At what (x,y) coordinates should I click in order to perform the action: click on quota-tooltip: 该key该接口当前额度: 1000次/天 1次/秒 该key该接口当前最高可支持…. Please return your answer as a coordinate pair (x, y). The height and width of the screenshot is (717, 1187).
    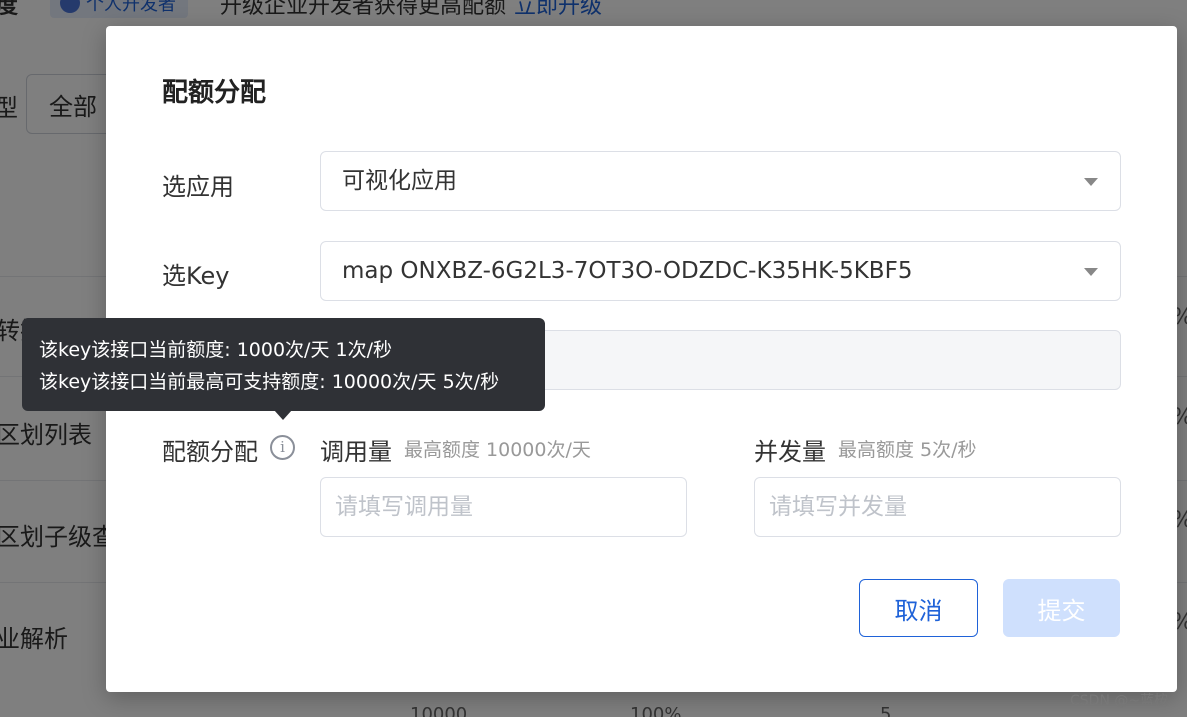
    Looking at the image, I should click on (283, 364).